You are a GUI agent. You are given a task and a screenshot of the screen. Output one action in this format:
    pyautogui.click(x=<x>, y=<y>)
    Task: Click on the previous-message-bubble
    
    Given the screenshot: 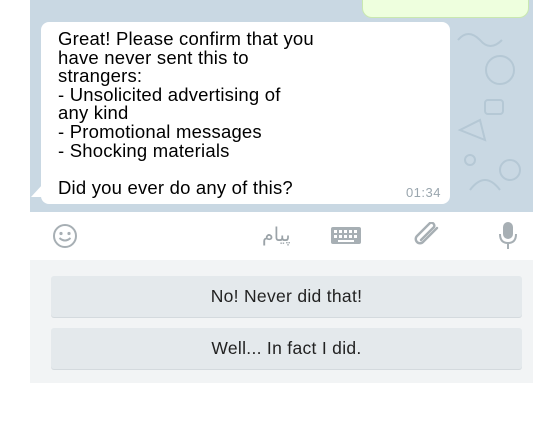 What is the action you would take?
    pyautogui.click(x=445, y=9)
    